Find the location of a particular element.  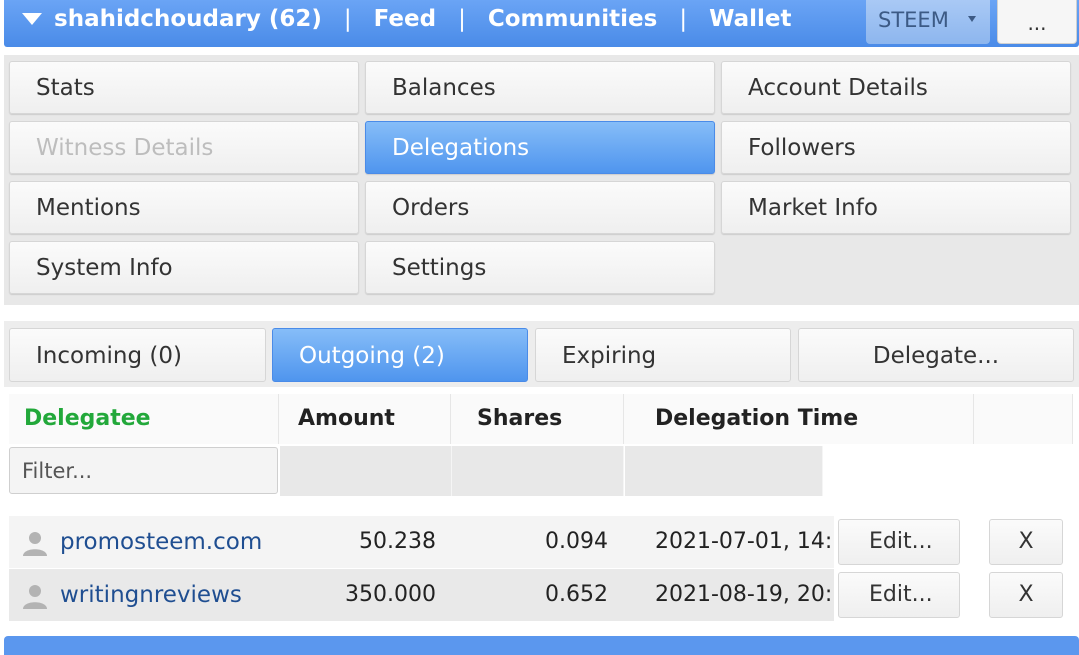

bottom-bar is located at coordinates (541, 645).